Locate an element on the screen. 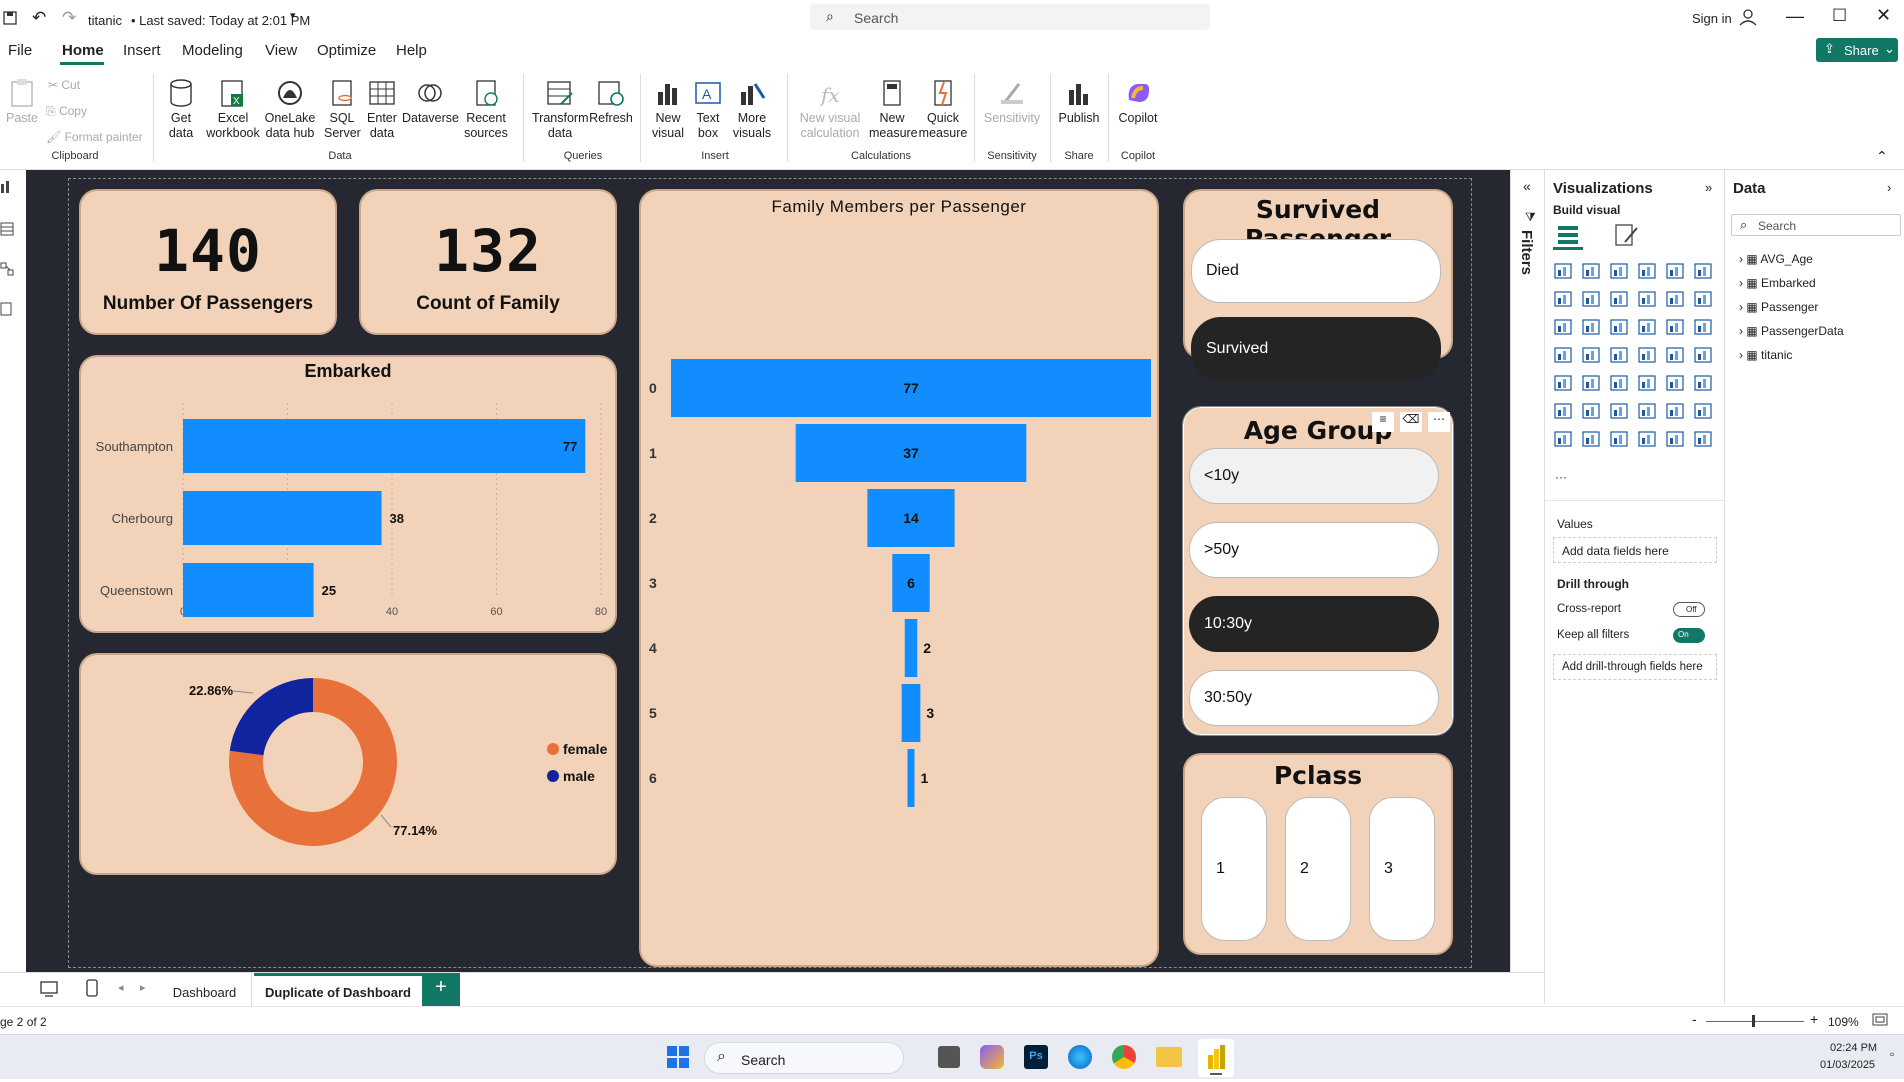 The height and width of the screenshot is (1082, 1904). stacked-bar-visual-icon is located at coordinates (1563, 271).